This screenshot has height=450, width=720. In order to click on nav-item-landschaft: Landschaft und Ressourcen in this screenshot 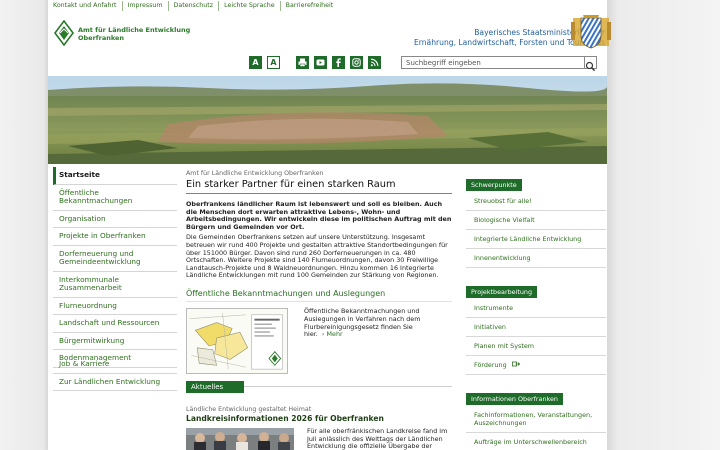, I will do `click(115, 324)`.